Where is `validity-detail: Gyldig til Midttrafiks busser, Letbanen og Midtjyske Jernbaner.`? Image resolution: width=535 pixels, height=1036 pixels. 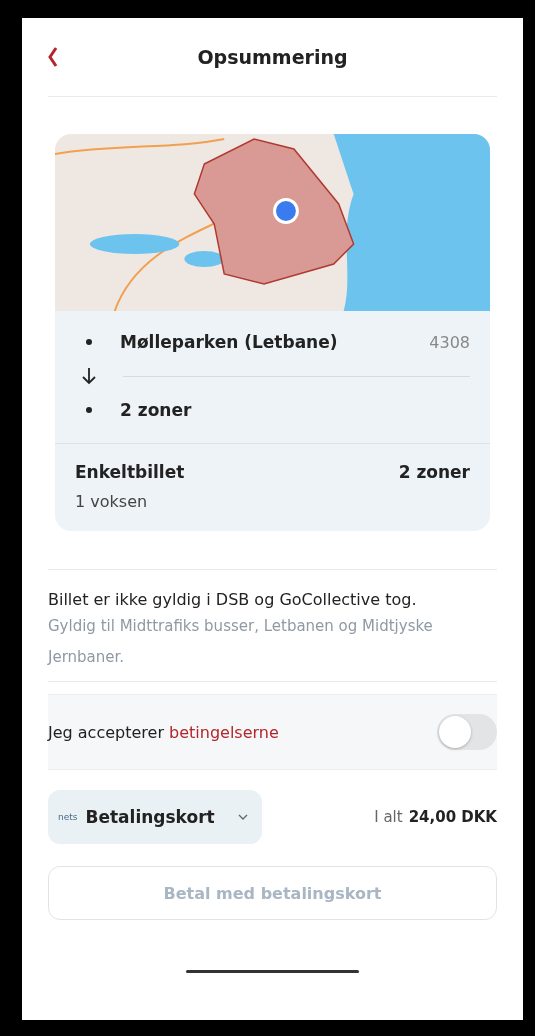 validity-detail: Gyldig til Midttrafiks busser, Letbanen og Midtjyske Jernbaner. is located at coordinates (241, 642).